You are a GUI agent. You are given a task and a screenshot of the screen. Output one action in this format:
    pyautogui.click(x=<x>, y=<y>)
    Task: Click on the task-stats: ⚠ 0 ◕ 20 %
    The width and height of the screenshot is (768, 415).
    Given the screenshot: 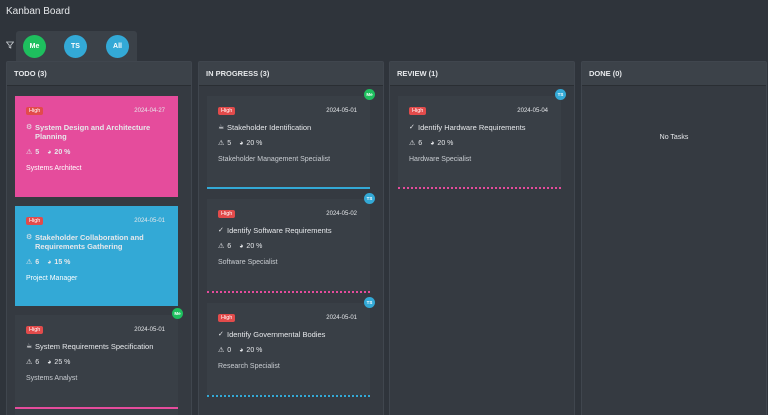 What is the action you would take?
    pyautogui.click(x=240, y=350)
    